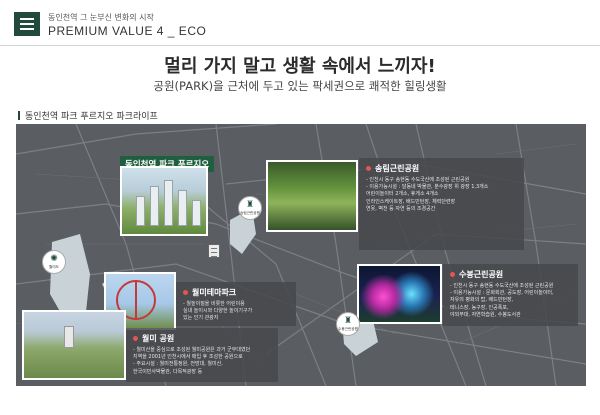 This screenshot has height=415, width=600. I want to click on info-line: 있는 인기 관광지, so click(201, 318).